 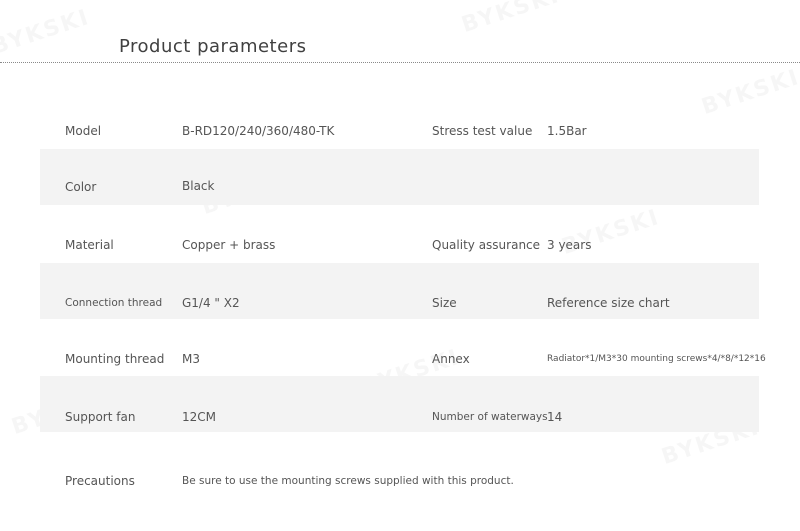 What do you see at coordinates (400, 62) in the screenshot?
I see `title-divider` at bounding box center [400, 62].